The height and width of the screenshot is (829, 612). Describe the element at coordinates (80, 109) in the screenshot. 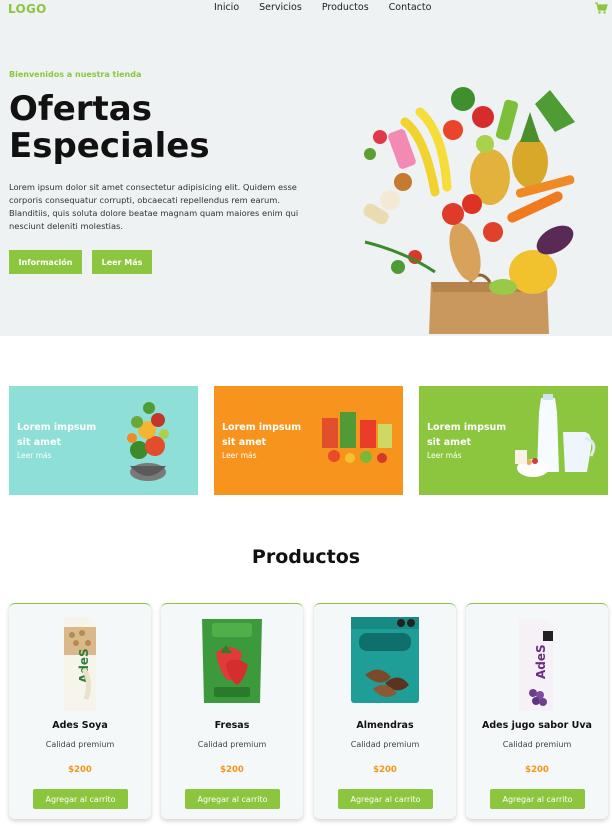

I see `hero-title-line1: Ofertas` at that location.